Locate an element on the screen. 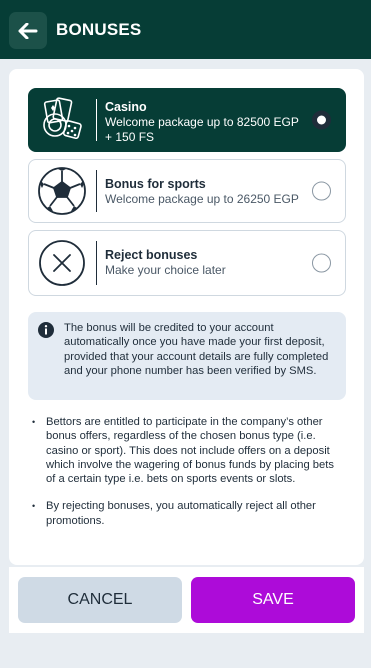 The height and width of the screenshot is (668, 371). soccer-ball-icon is located at coordinates (62, 191).